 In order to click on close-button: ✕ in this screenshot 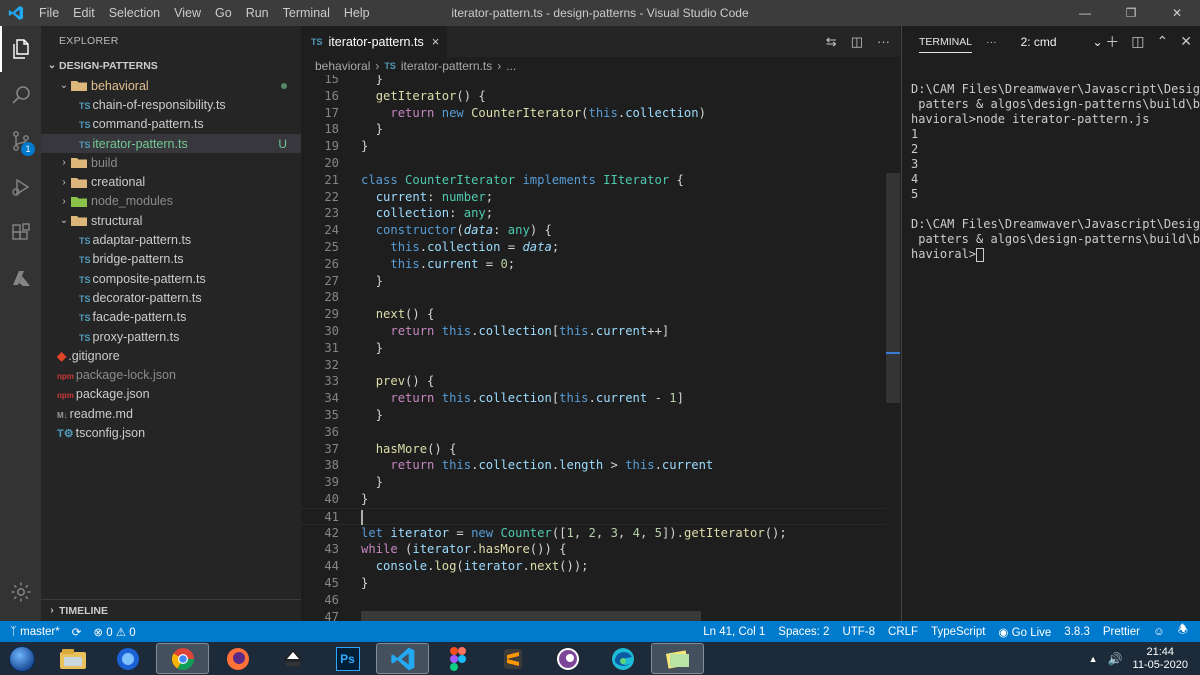, I will do `click(1177, 13)`.